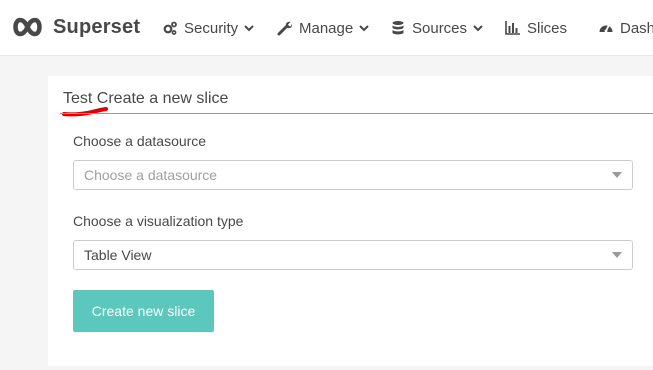 The height and width of the screenshot is (370, 653). What do you see at coordinates (285, 28) in the screenshot?
I see `wrench-icon` at bounding box center [285, 28].